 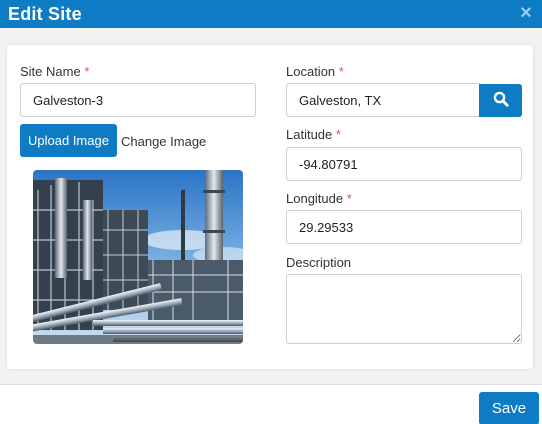 What do you see at coordinates (404, 309) in the screenshot?
I see `description-textarea` at bounding box center [404, 309].